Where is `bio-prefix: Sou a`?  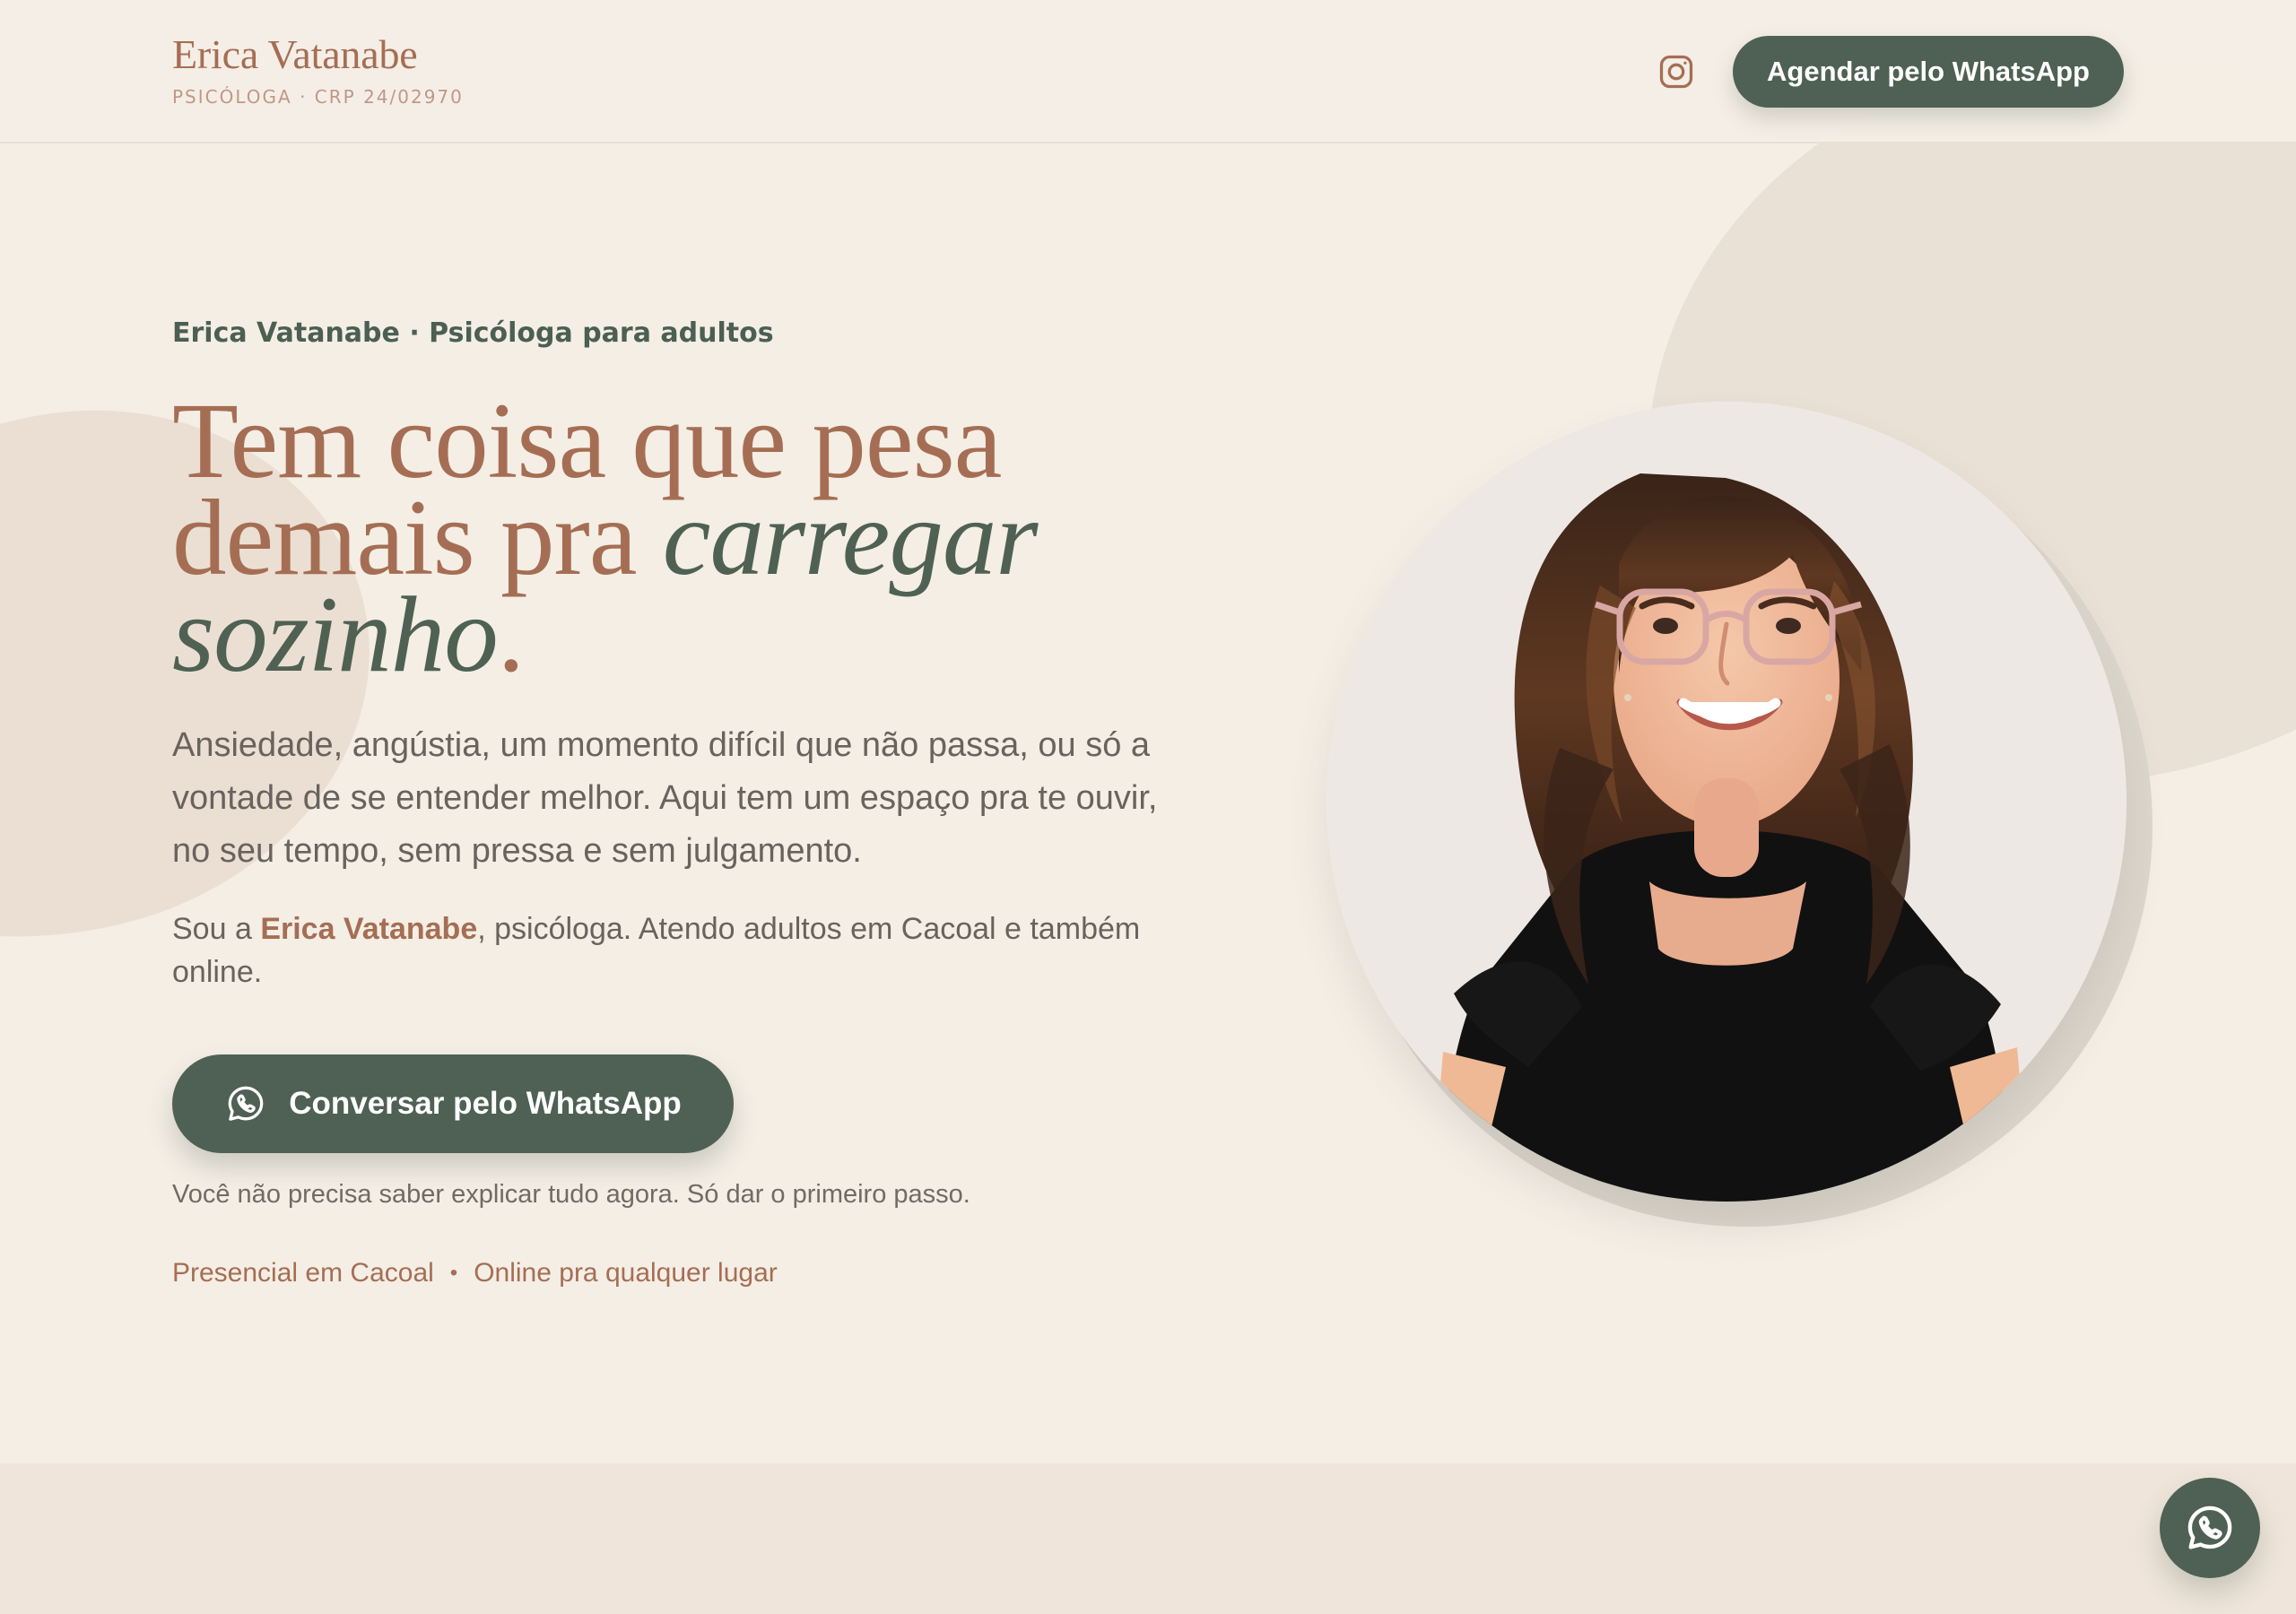
bio-prefix: Sou a is located at coordinates (216, 929).